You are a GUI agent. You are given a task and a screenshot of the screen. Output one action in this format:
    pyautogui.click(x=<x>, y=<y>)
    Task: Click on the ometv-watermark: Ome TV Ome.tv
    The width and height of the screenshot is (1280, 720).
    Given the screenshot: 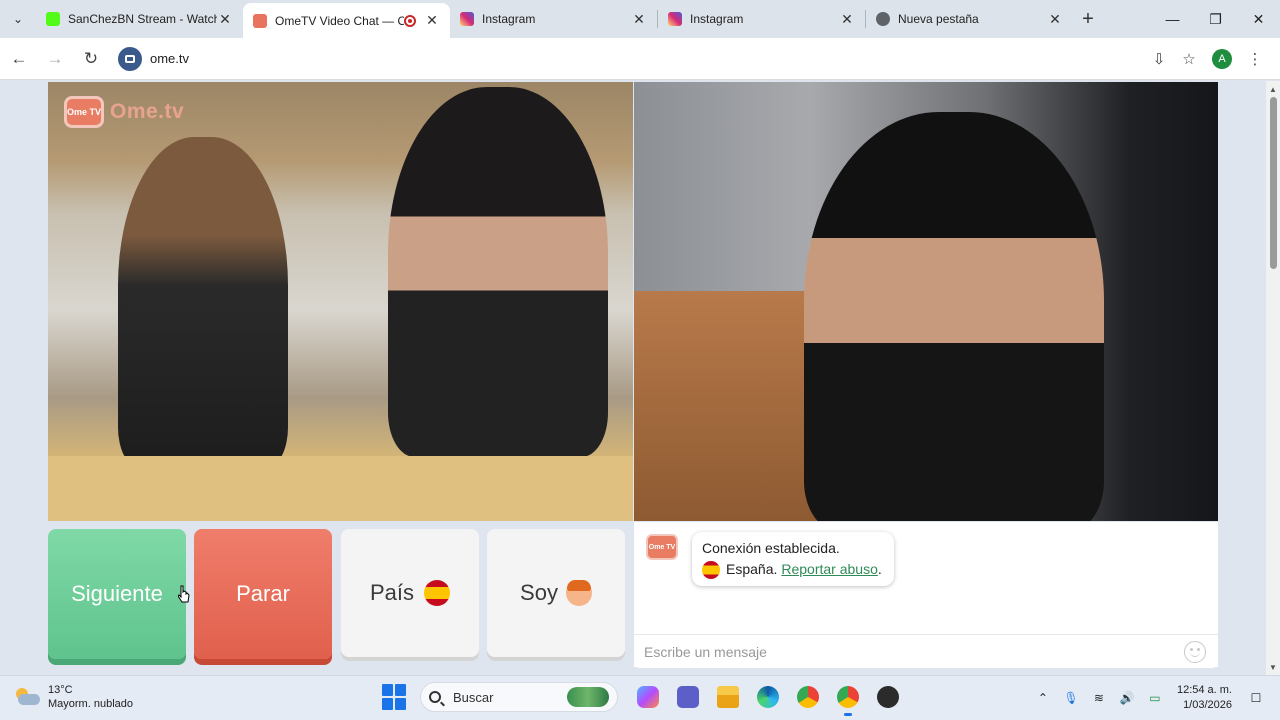 What is the action you would take?
    pyautogui.click(x=124, y=112)
    